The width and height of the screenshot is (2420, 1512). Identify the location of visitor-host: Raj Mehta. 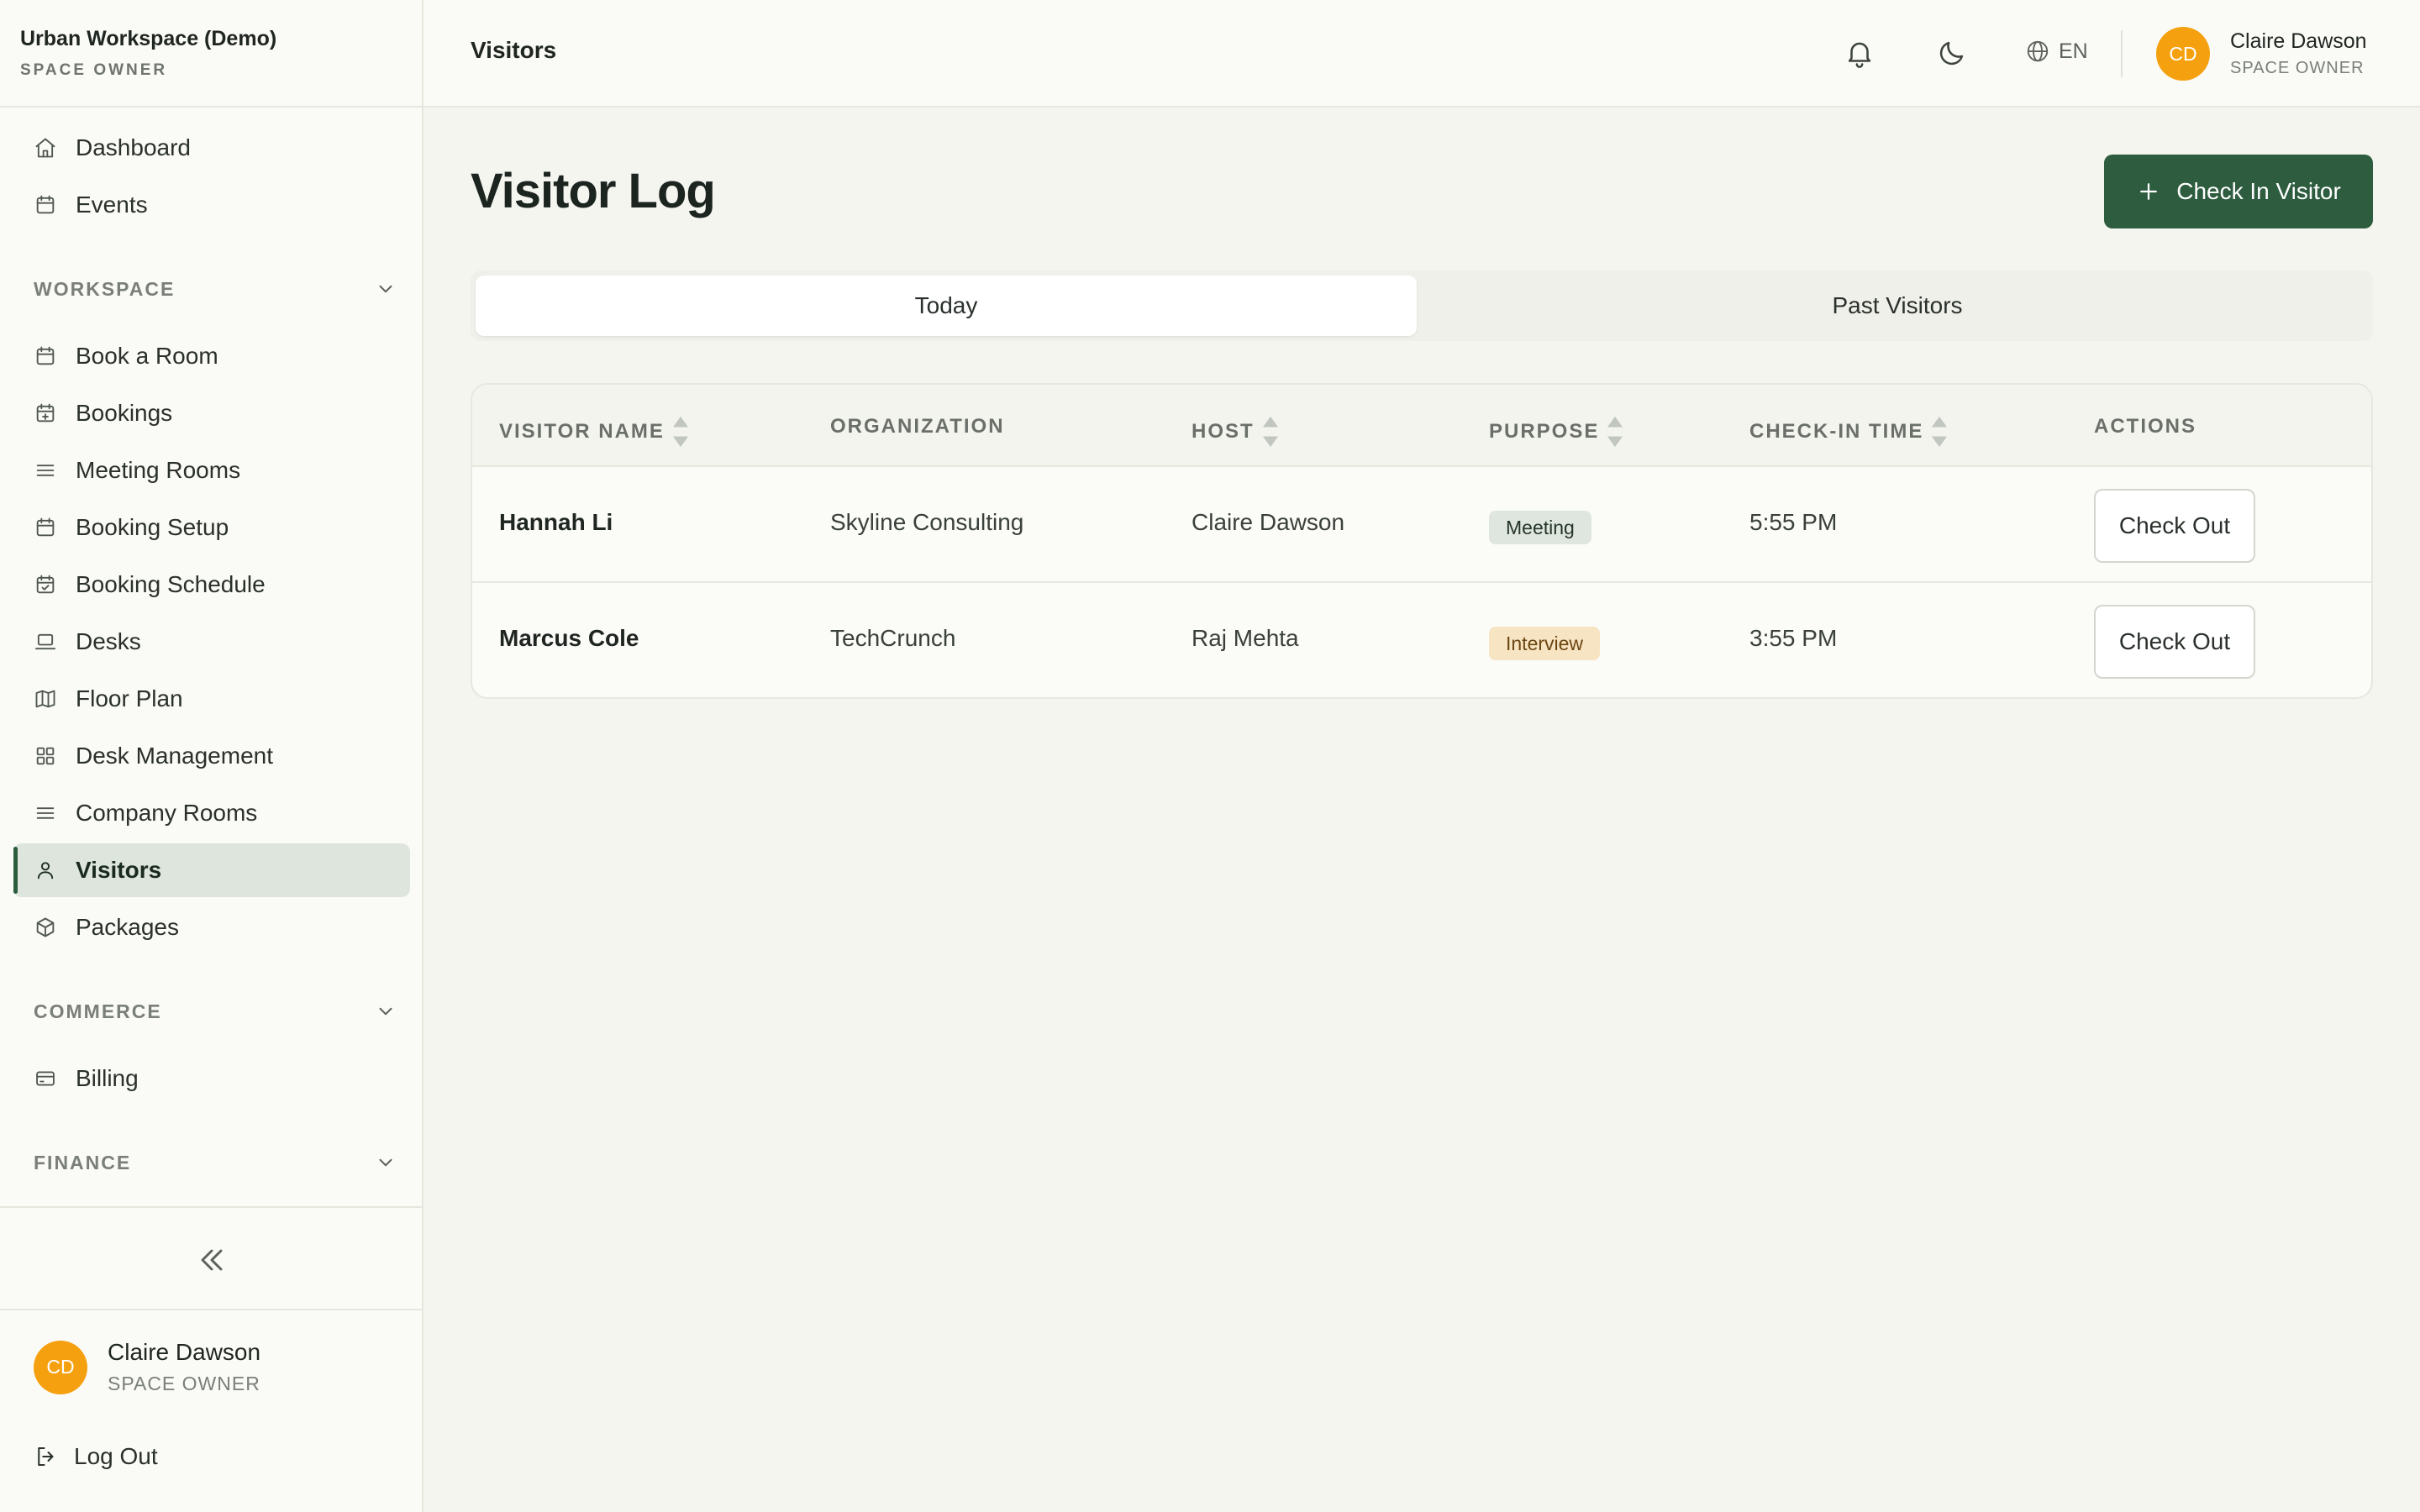
(1245, 638).